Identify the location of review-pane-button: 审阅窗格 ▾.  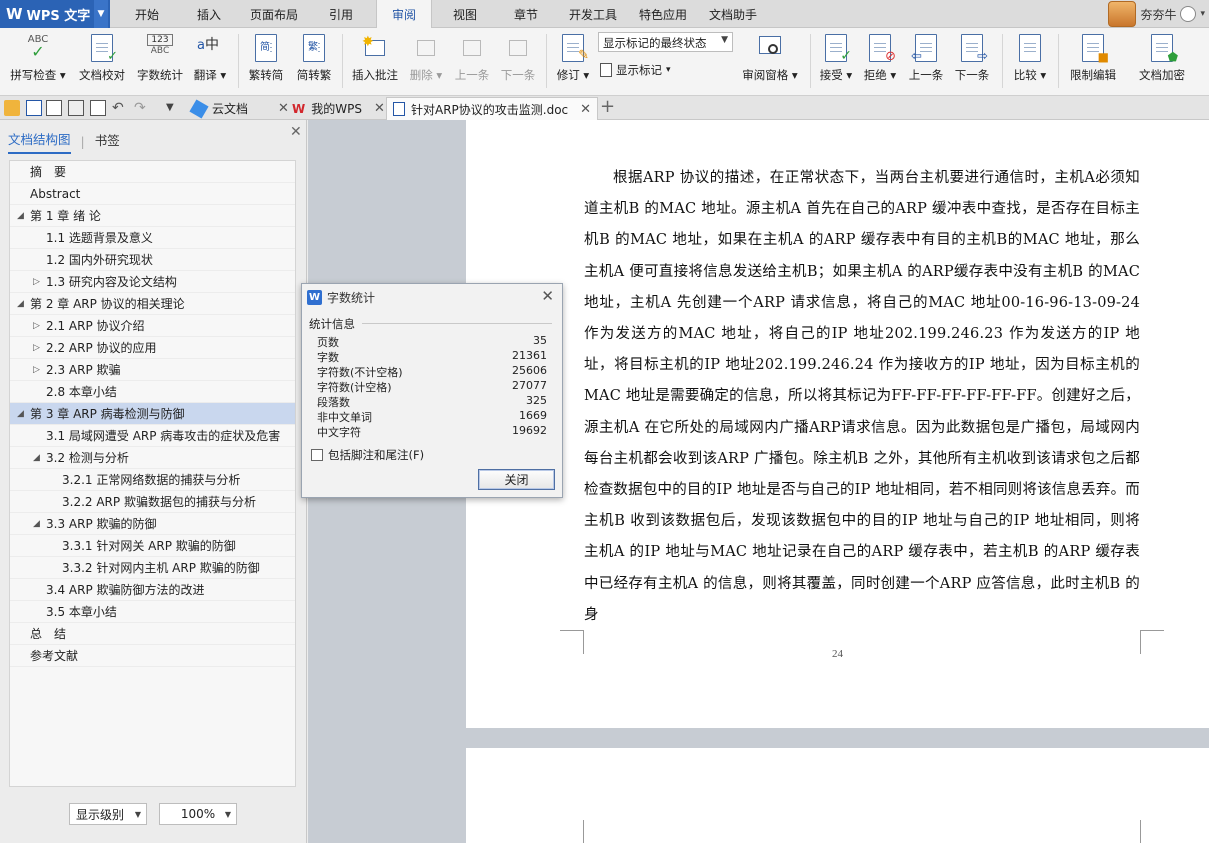
(770, 62).